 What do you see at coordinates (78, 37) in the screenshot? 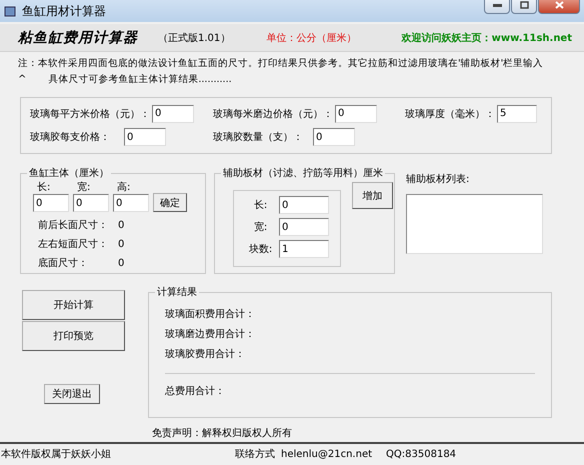
I see `app-title: 粘鱼缸费用计算器` at bounding box center [78, 37].